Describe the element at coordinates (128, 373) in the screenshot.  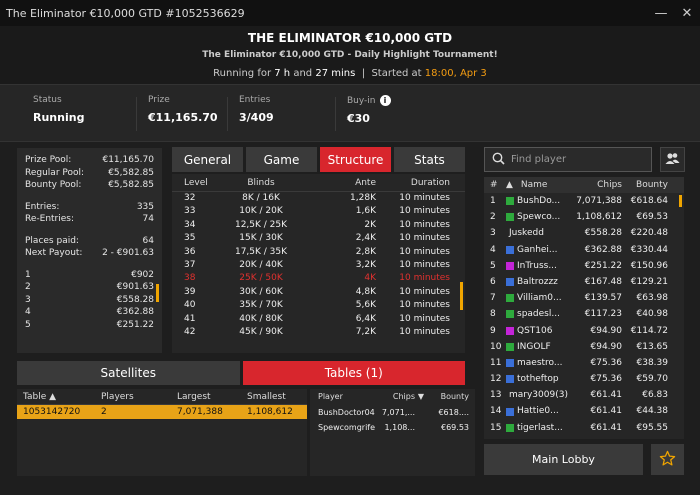
I see `tab-satellites: Satellites` at that location.